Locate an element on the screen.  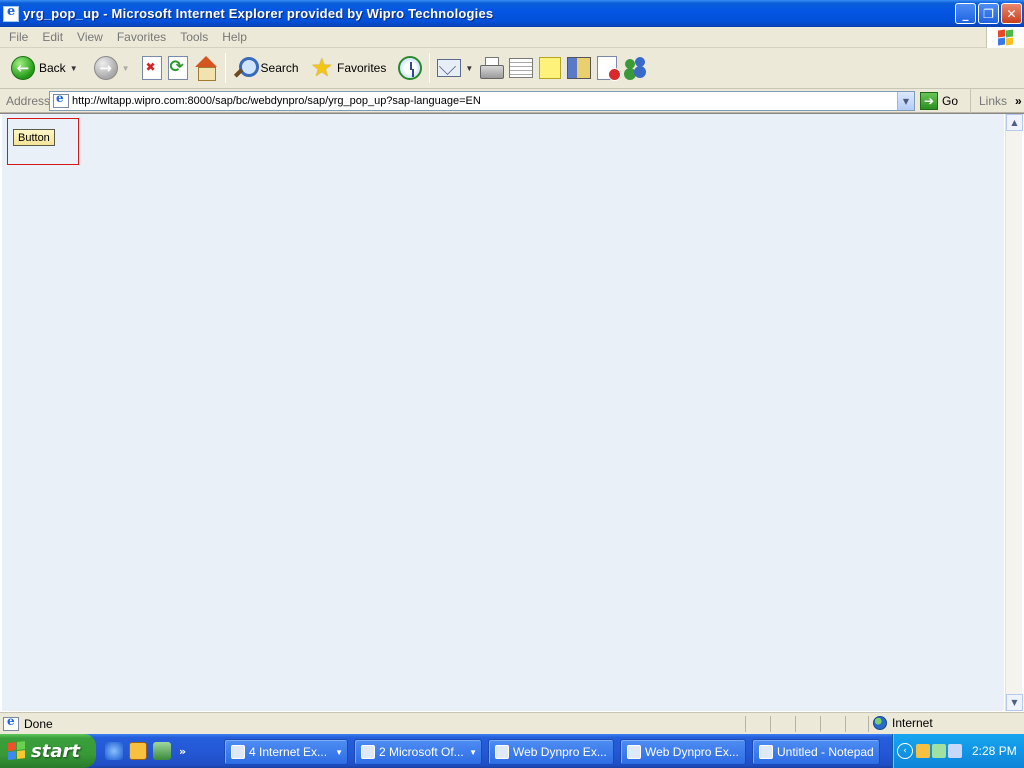
task-microsoft-office: 2 Microsoft Of... ▼ is located at coordinates (418, 752).